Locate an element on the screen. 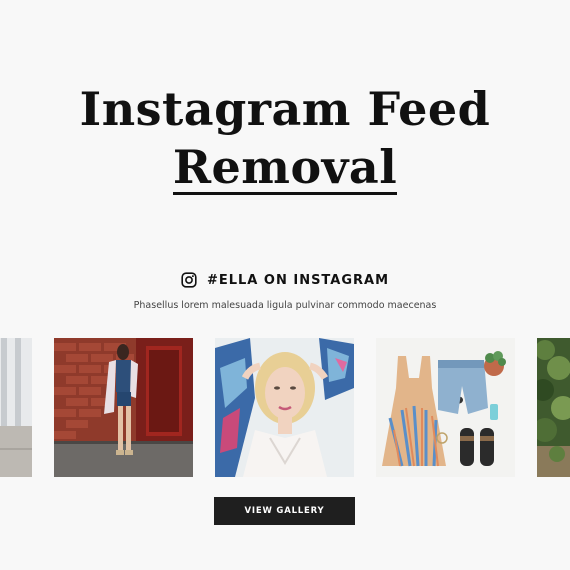 The image size is (570, 570). instagram-header: #ELLA ON INSTAGRAM is located at coordinates (285, 280).